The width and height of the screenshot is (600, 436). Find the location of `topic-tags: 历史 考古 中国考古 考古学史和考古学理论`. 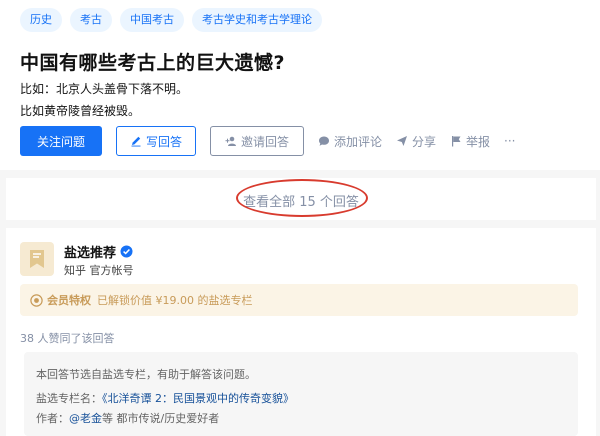

topic-tags: 历史 考古 中国考古 考古学史和考古学理论 is located at coordinates (171, 20).